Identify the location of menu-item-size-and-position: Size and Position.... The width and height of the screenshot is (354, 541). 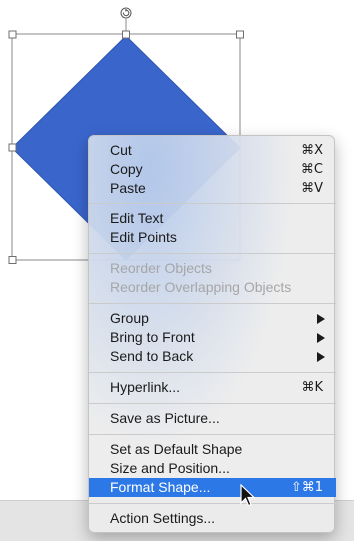
(212, 468).